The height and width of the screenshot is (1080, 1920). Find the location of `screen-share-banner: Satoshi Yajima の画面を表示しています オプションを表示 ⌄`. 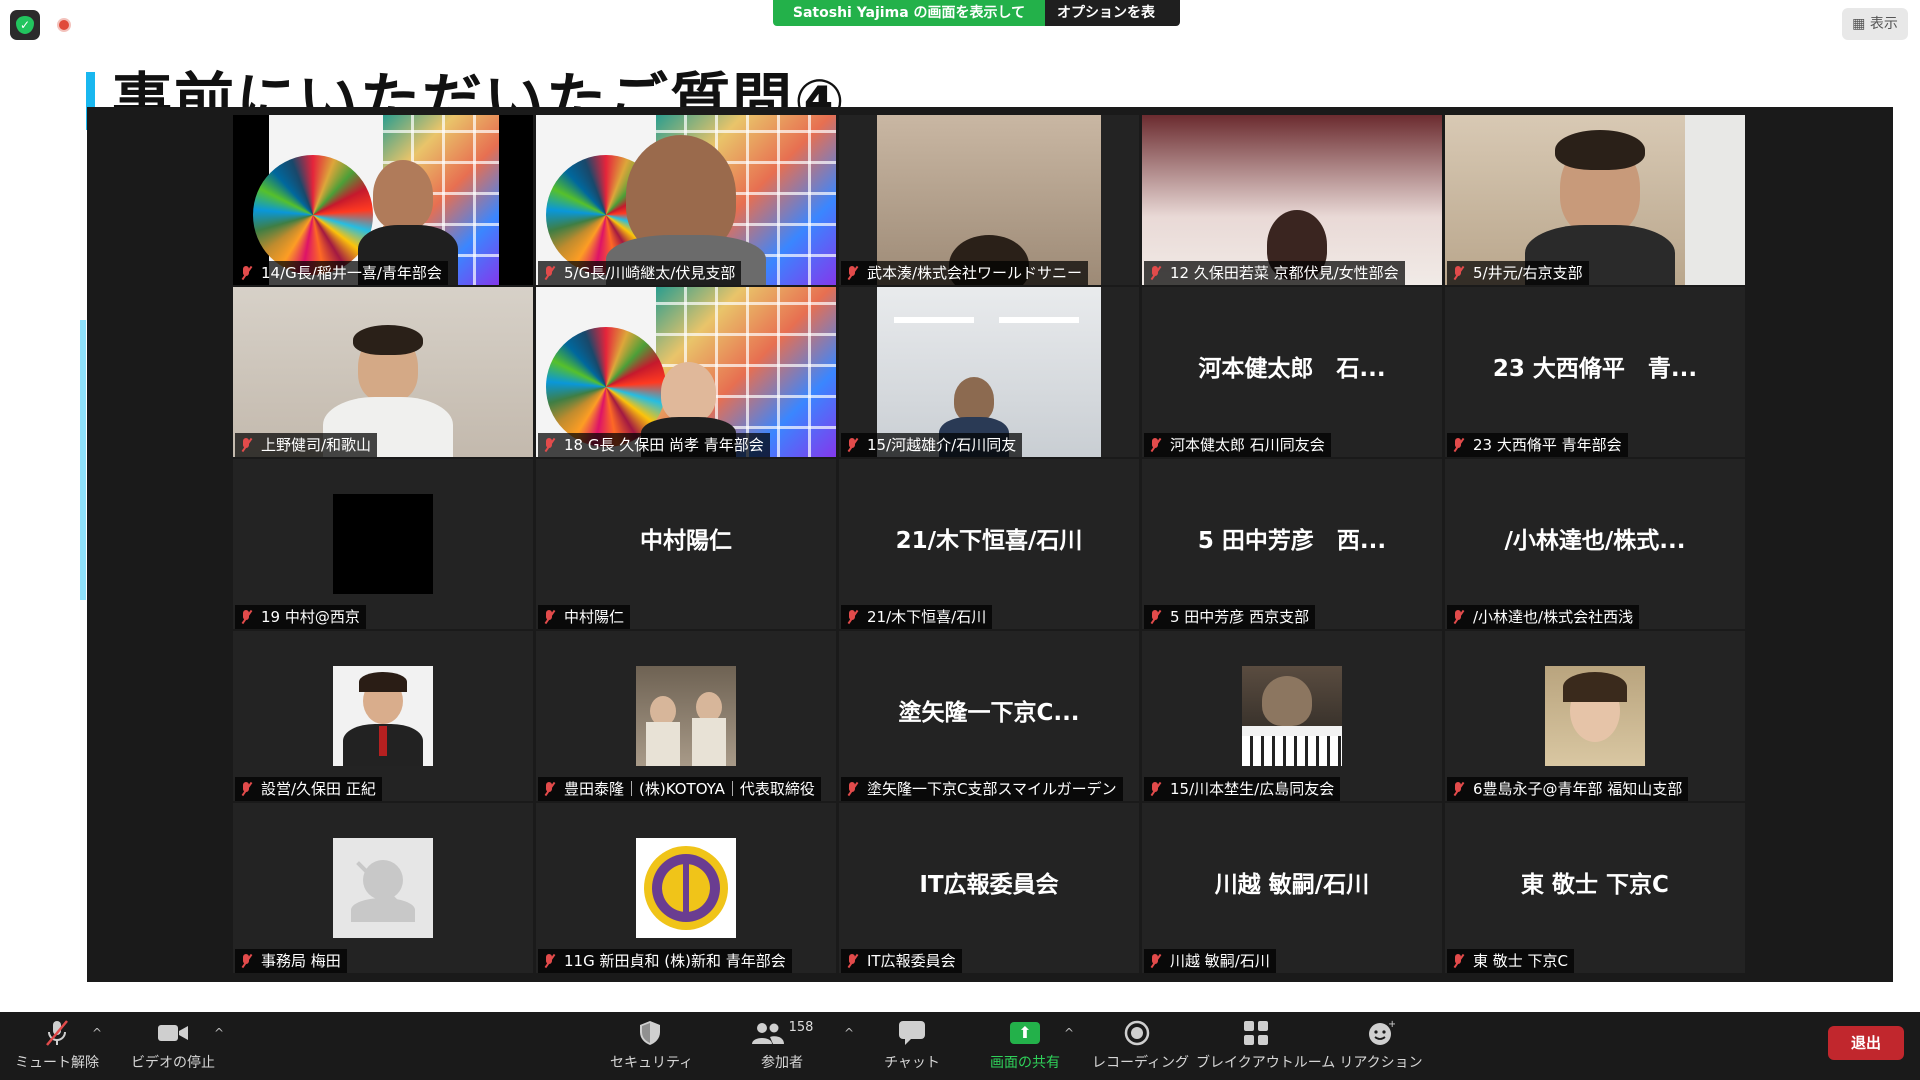

screen-share-banner: Satoshi Yajima の画面を表示しています オプションを表示 ⌄ is located at coordinates (976, 23).